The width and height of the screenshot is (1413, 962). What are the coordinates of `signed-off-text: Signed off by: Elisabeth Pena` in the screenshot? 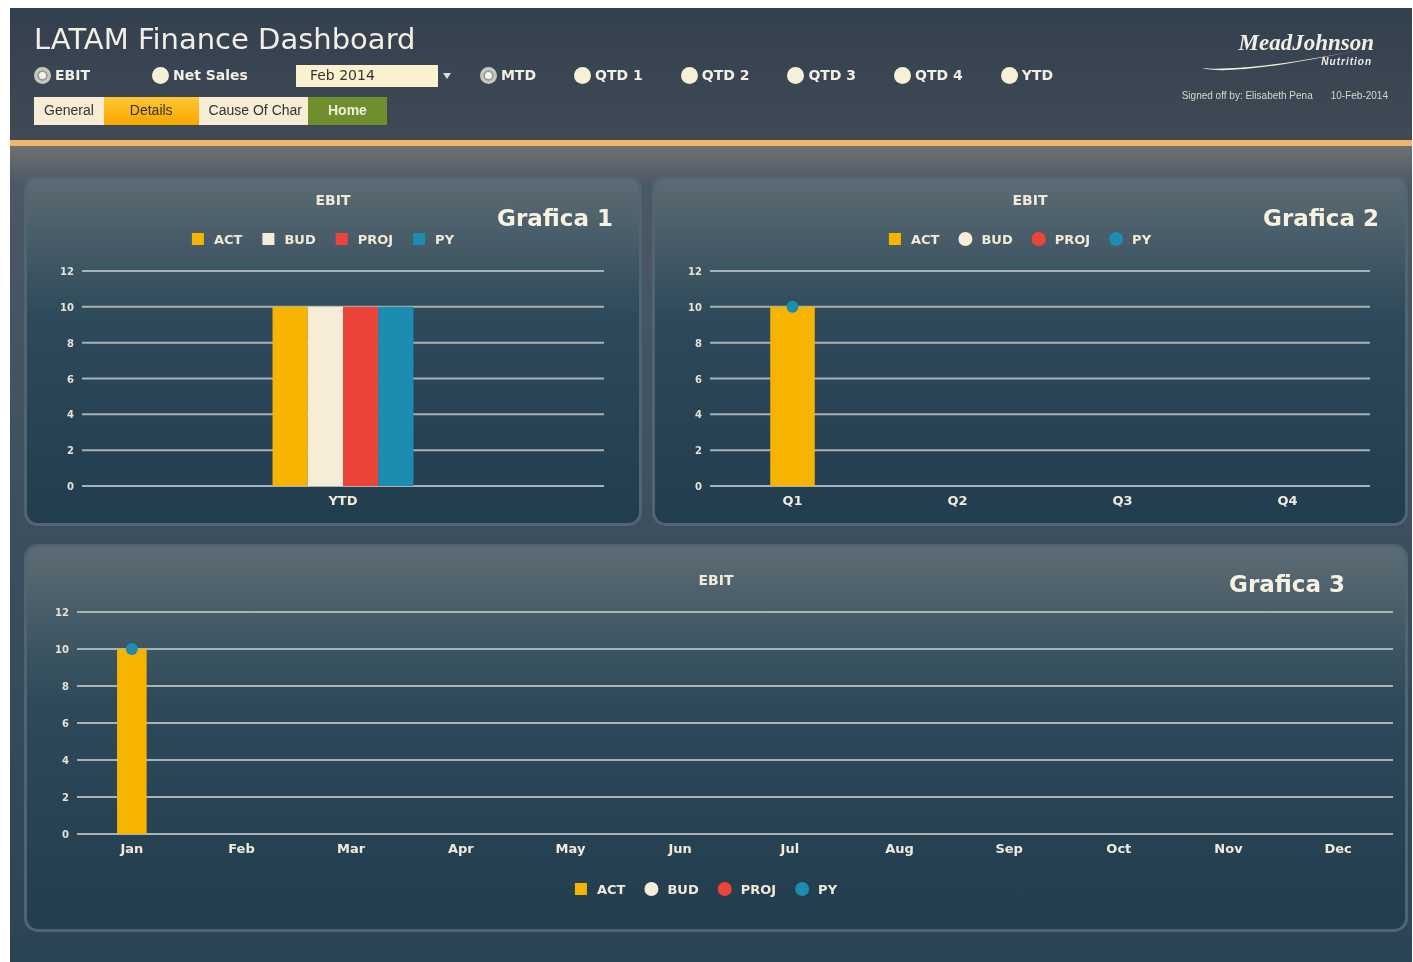 It's located at (1247, 96).